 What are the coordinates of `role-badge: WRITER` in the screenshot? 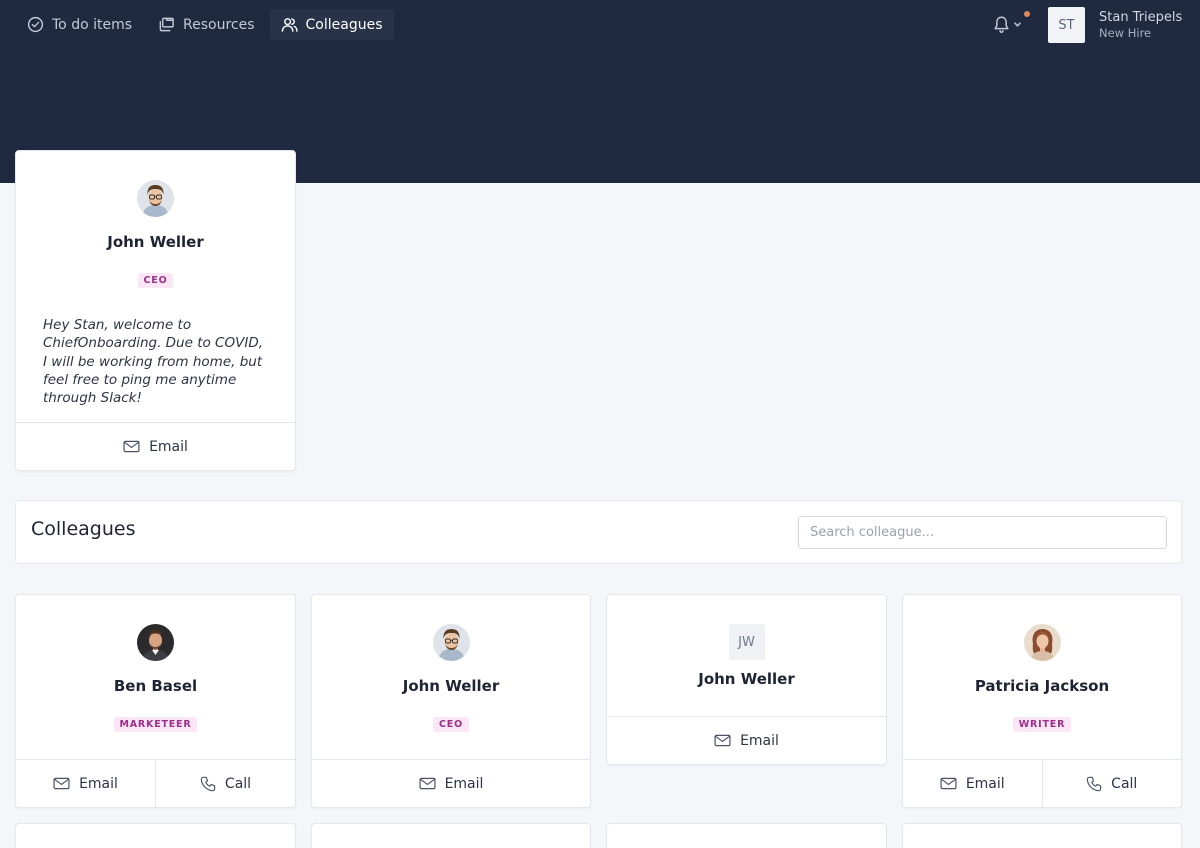 It's located at (1042, 724).